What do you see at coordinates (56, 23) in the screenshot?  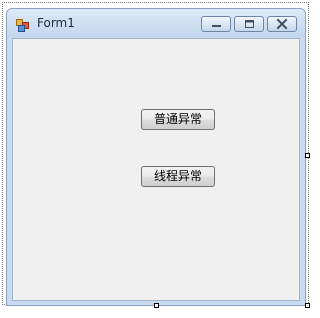 I see `window-title: Form1` at bounding box center [56, 23].